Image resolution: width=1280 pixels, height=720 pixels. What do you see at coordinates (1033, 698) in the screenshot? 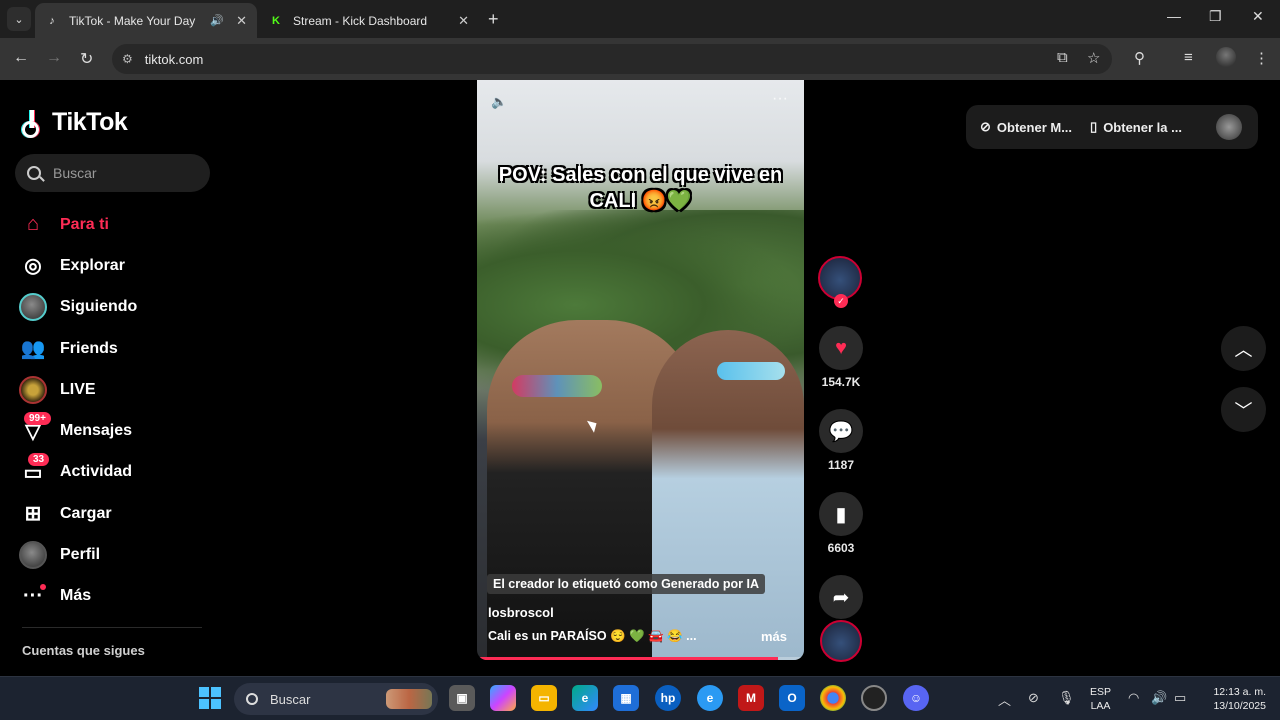
I see `network-off-icon: ⊘` at bounding box center [1033, 698].